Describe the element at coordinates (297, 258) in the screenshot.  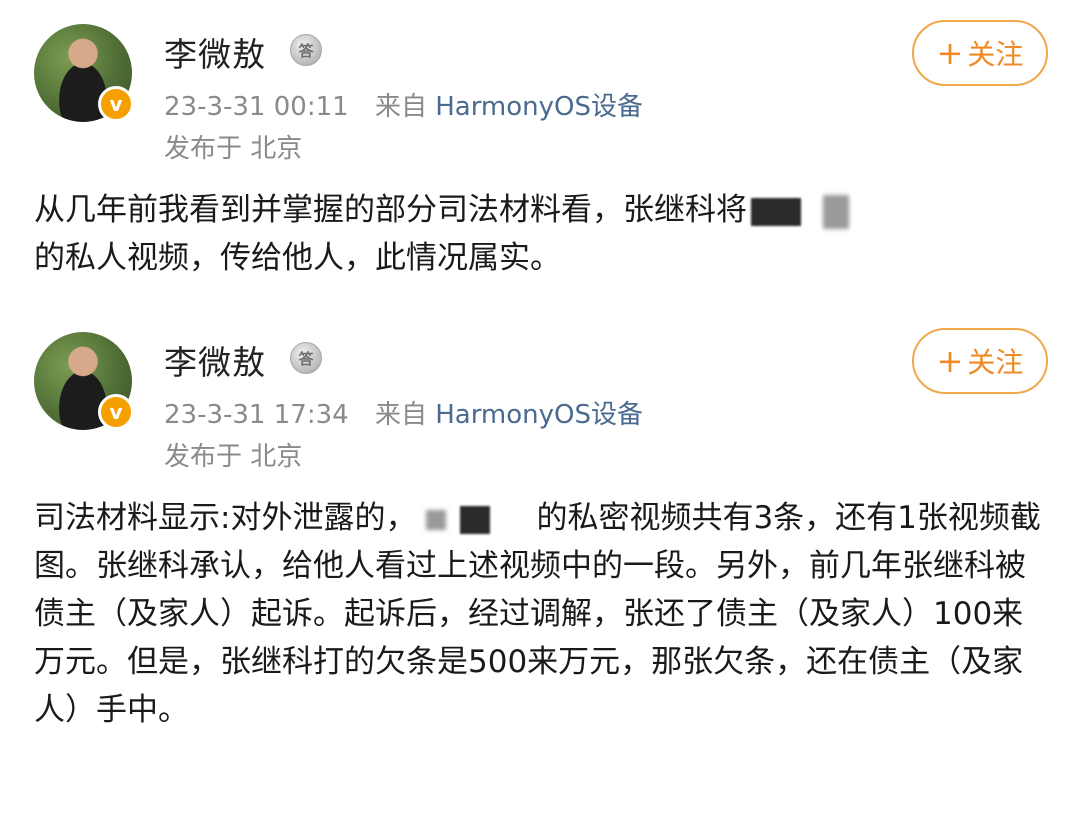
I see `content-line-2: 的私人视频，传给他人，此情况属实。` at that location.